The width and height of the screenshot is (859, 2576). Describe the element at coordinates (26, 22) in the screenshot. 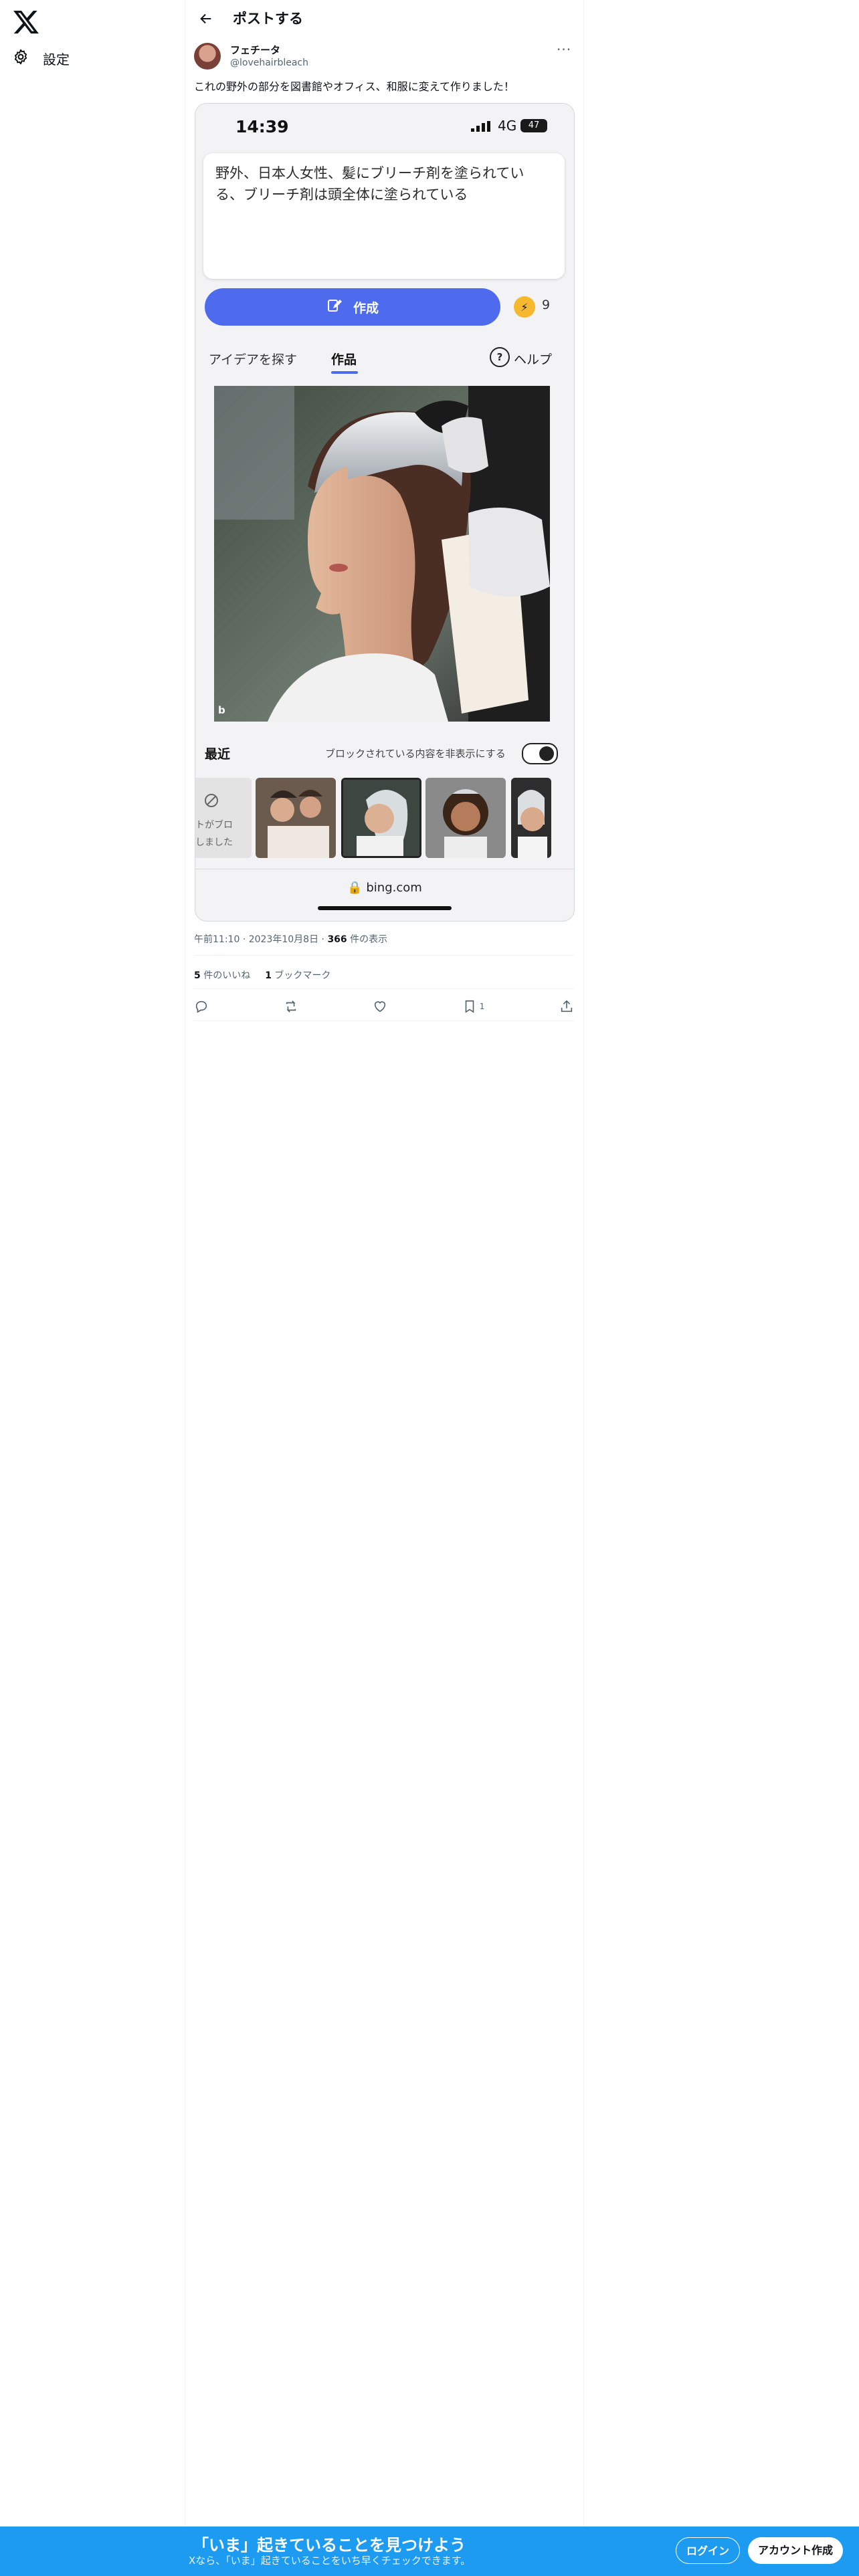

I see `x-logo-icon` at that location.